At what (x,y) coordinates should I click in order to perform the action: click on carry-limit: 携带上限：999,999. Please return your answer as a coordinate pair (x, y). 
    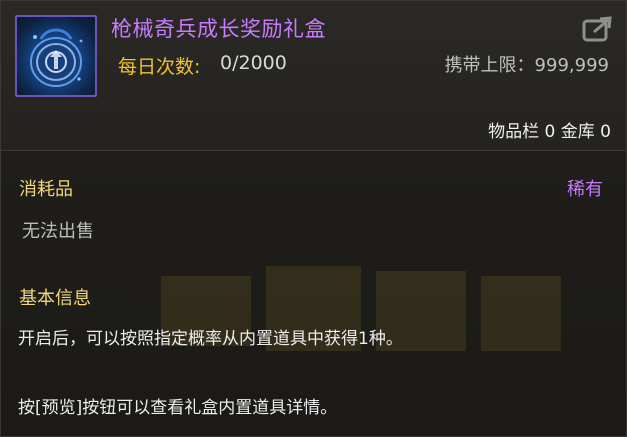
    Looking at the image, I should click on (526, 65).